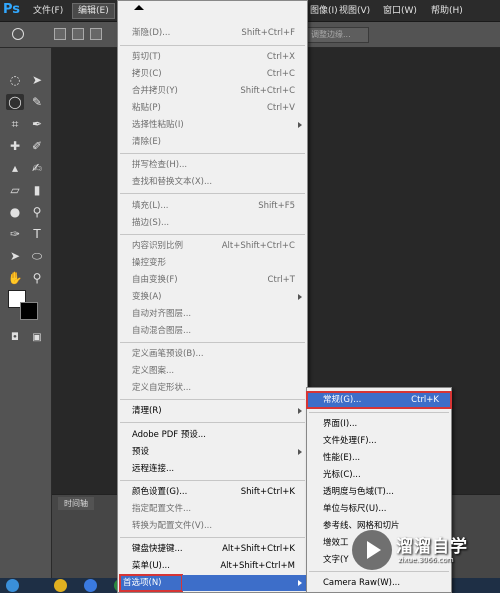 This screenshot has height=593, width=500. What do you see at coordinates (15, 102) in the screenshot?
I see `lasso-tool-icon: ◯` at bounding box center [15, 102].